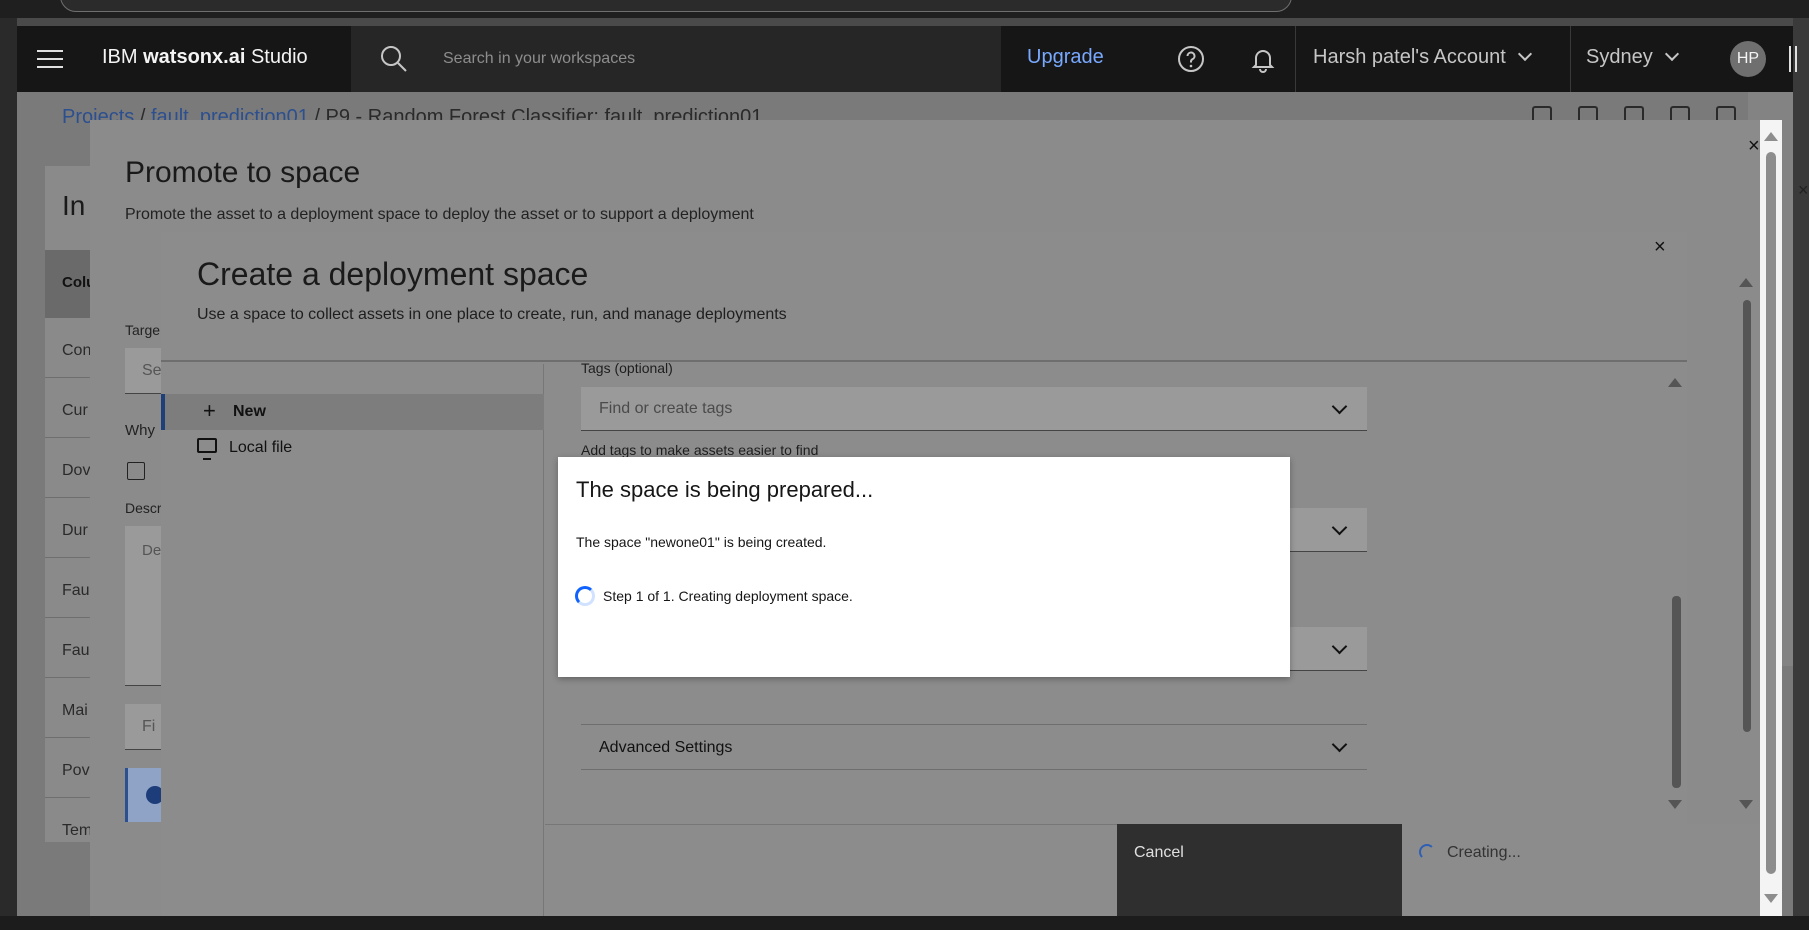  I want to click on target-space-select: Se, so click(145, 371).